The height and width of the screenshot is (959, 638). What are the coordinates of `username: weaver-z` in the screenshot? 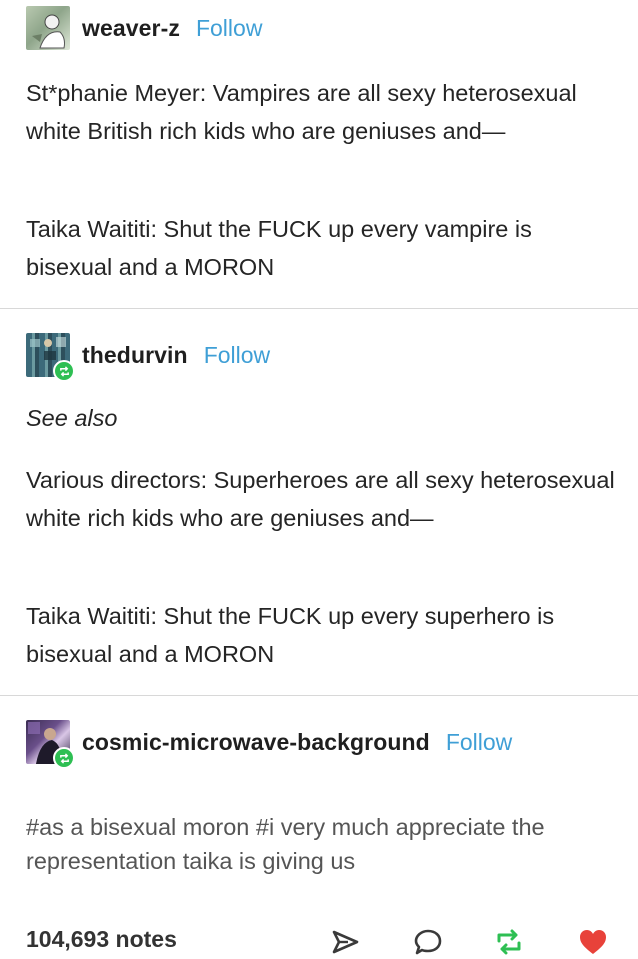 It's located at (131, 28).